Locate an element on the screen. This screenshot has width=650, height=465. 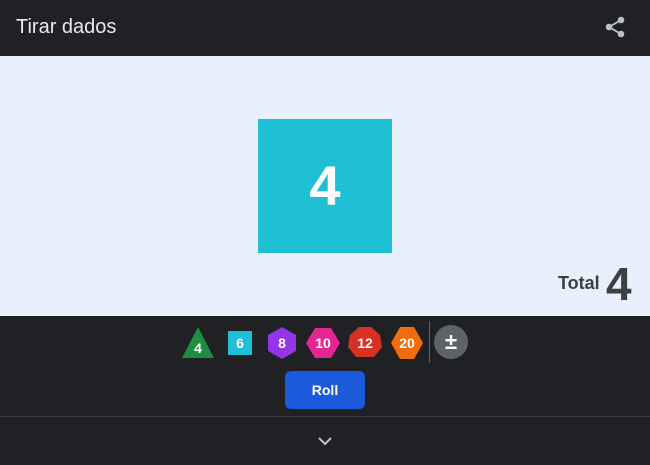
dice-divider is located at coordinates (429, 342).